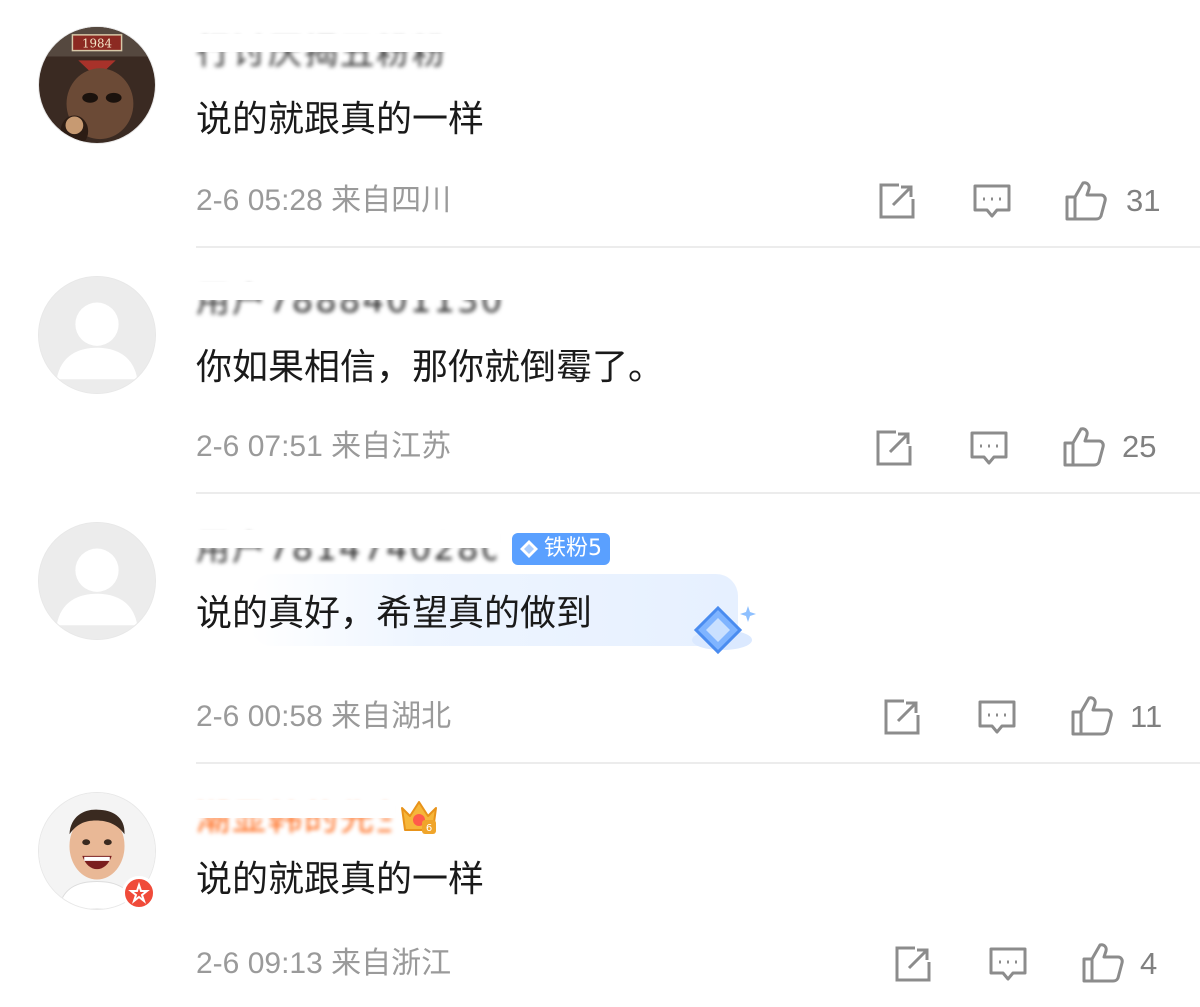  I want to click on like-count: 25, so click(1139, 446).